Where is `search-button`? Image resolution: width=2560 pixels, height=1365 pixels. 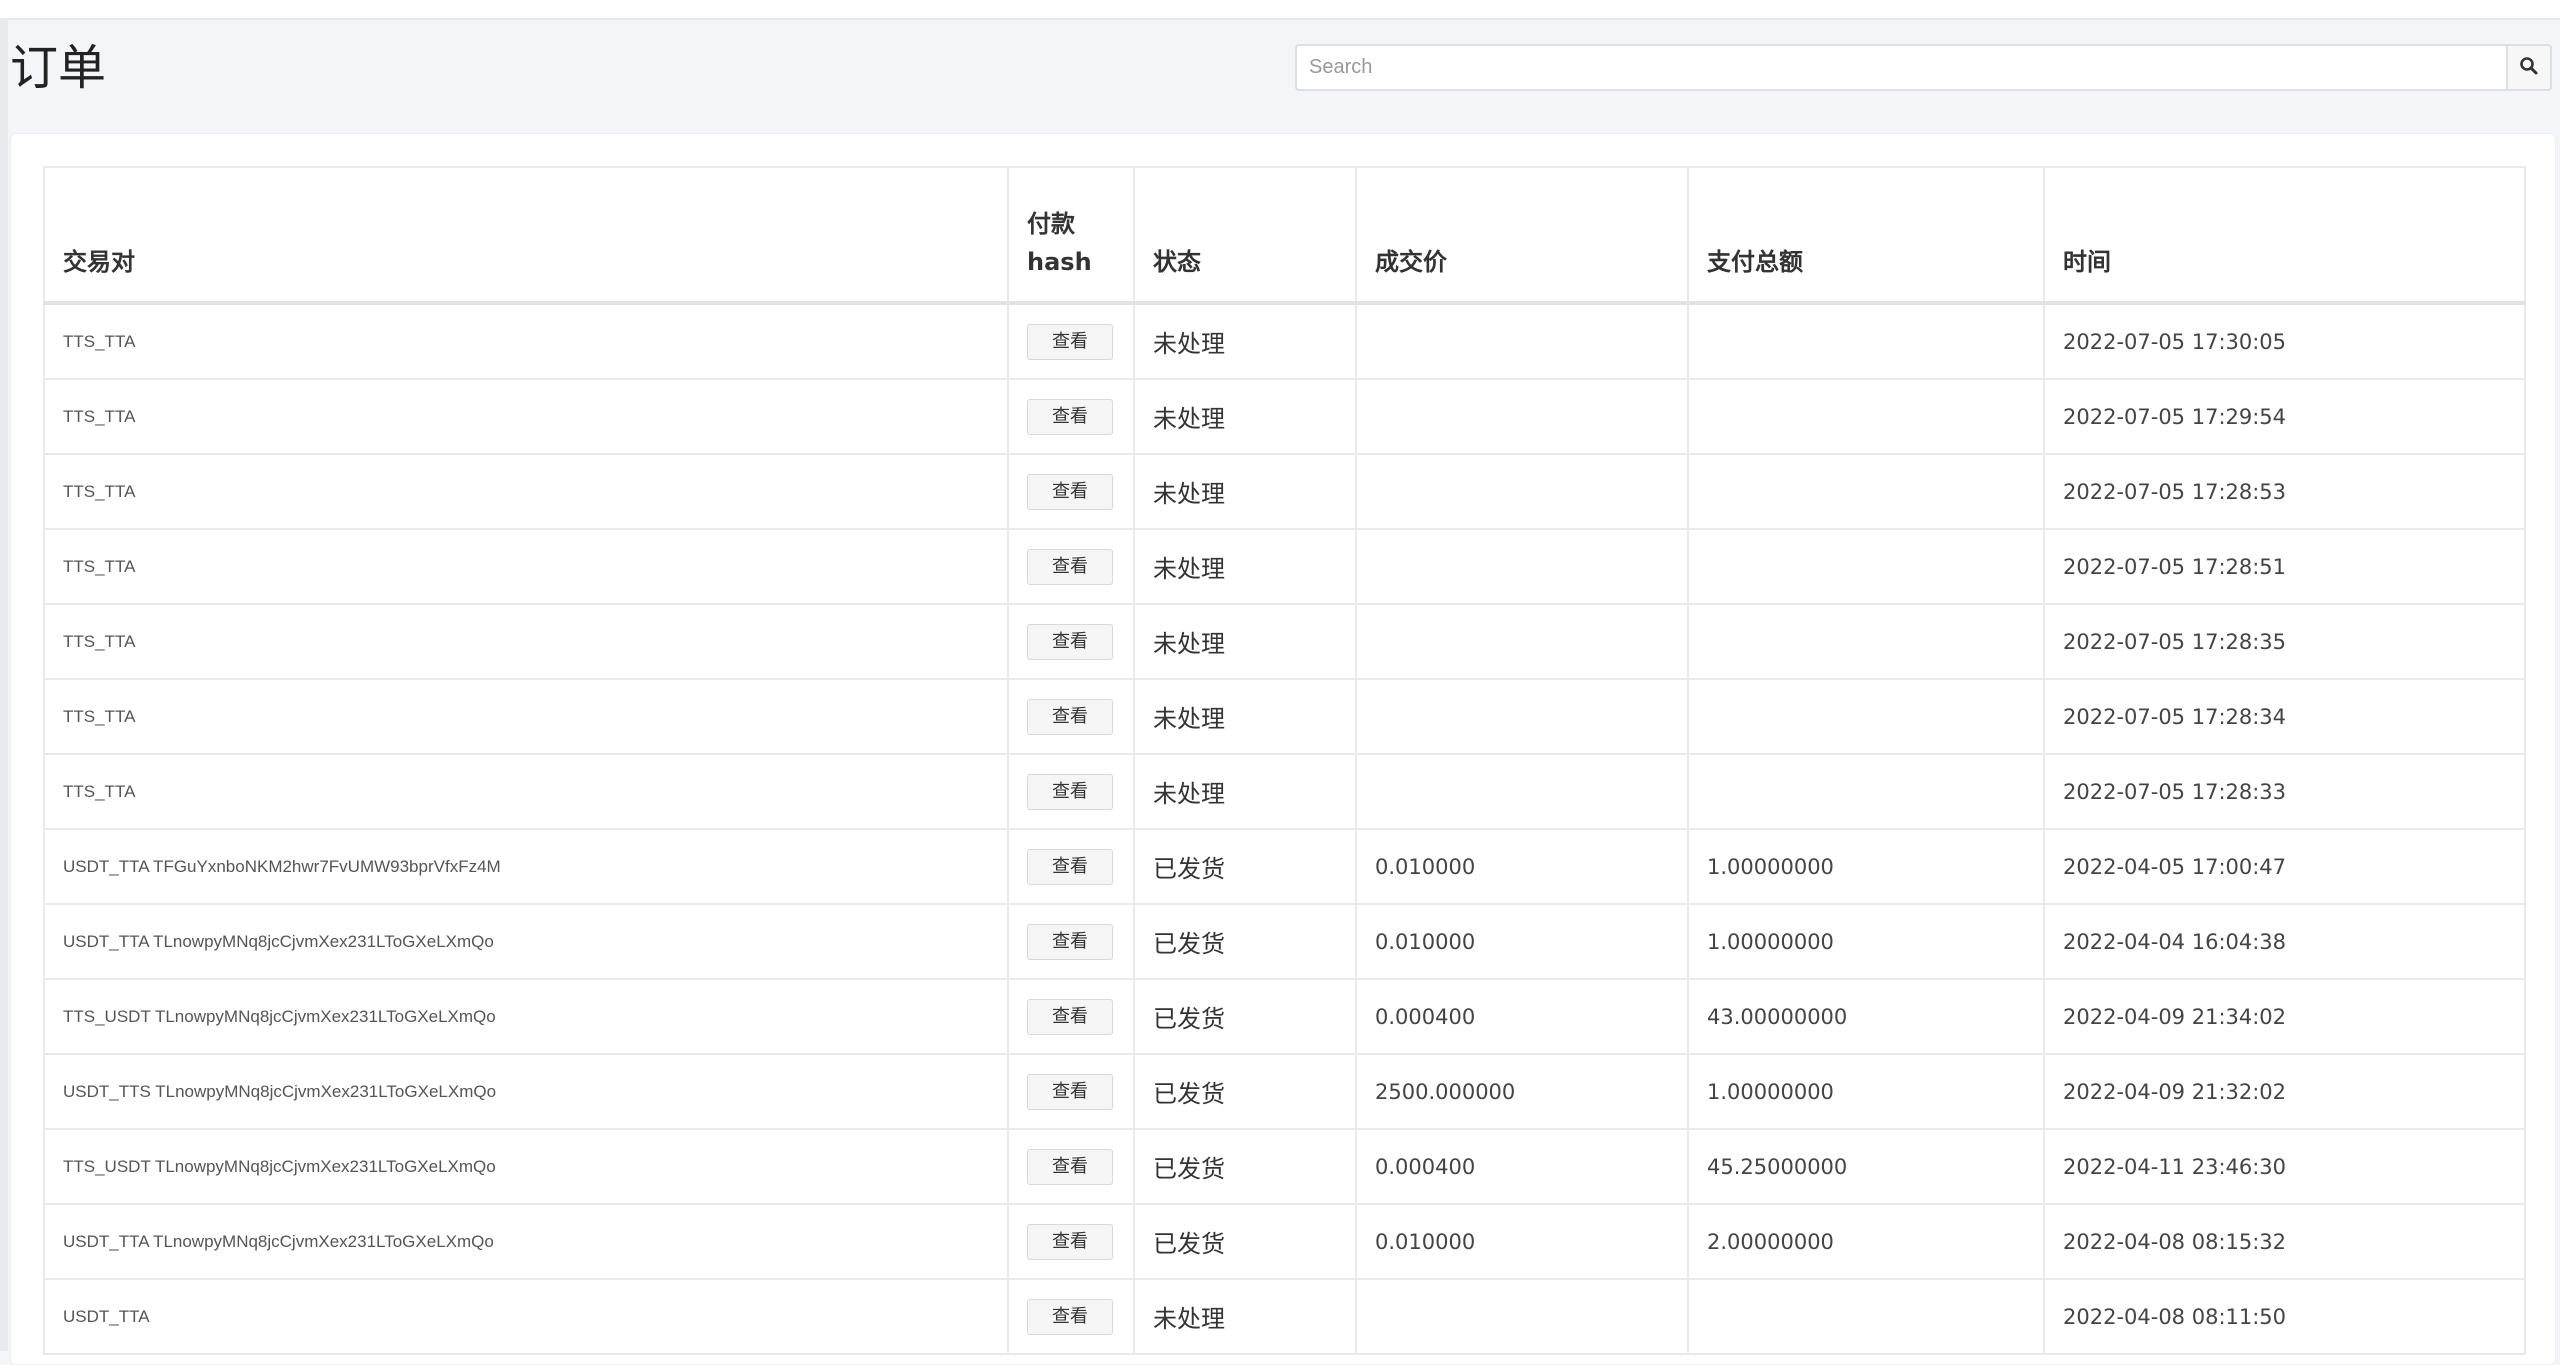
search-button is located at coordinates (2529, 67).